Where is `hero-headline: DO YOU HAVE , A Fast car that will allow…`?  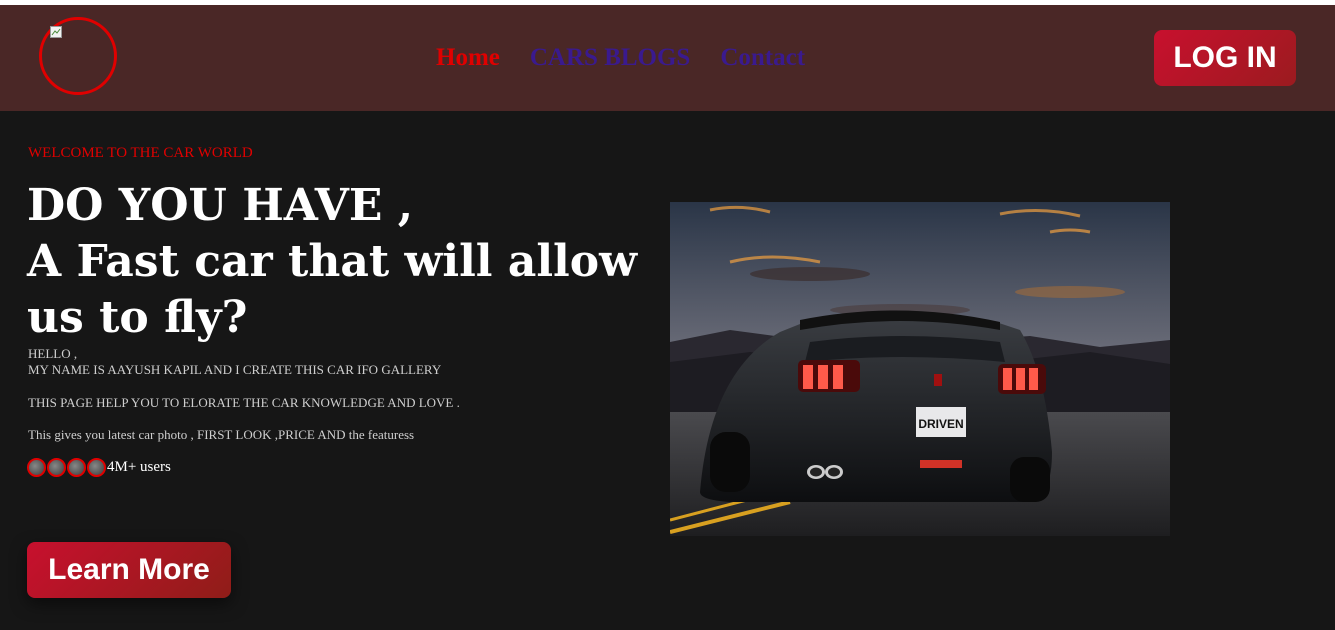 hero-headline: DO YOU HAVE , A Fast car that will allow… is located at coordinates (347, 262).